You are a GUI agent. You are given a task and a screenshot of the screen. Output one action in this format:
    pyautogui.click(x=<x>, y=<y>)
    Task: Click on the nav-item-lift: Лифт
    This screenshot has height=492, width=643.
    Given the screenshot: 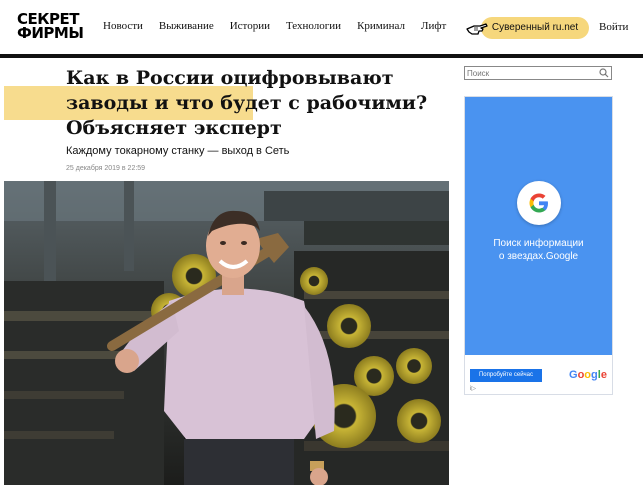 What is the action you would take?
    pyautogui.click(x=433, y=26)
    